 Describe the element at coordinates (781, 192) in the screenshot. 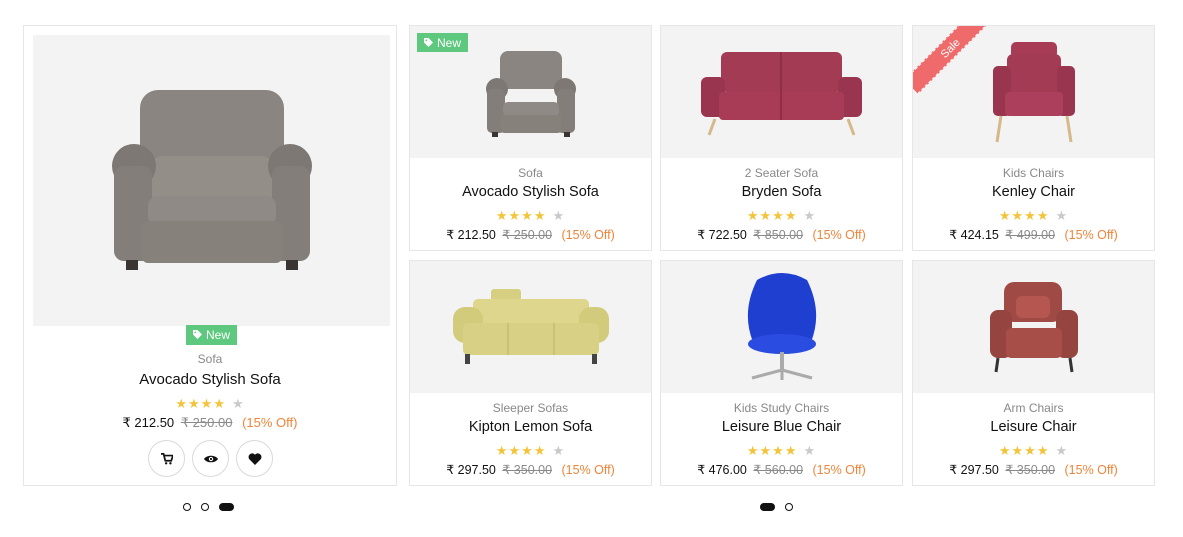

I see `product-title: Bryden Sofa` at that location.